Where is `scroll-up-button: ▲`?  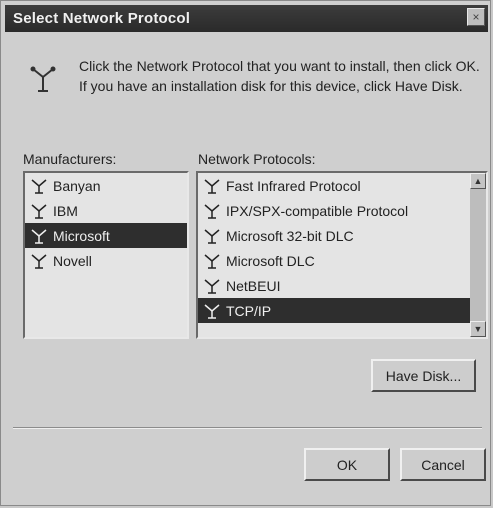
scroll-up-button: ▲ is located at coordinates (478, 181).